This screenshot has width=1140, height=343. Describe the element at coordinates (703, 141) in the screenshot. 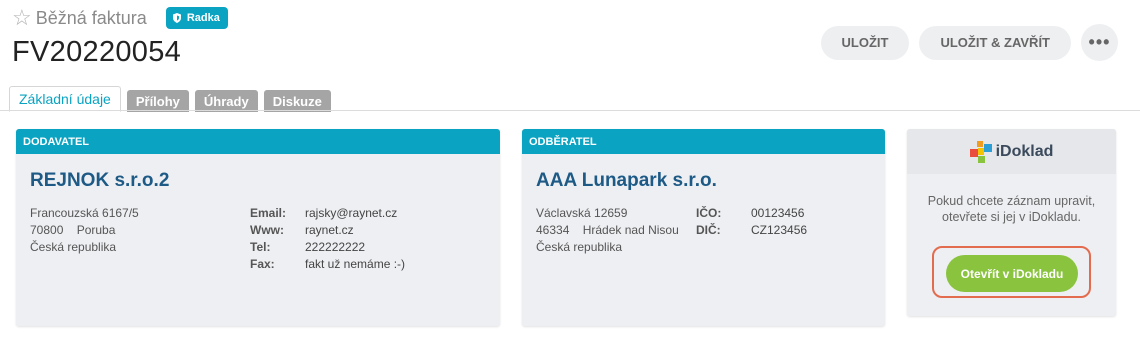

I see `customer-heading: ODBĚRATEL` at that location.